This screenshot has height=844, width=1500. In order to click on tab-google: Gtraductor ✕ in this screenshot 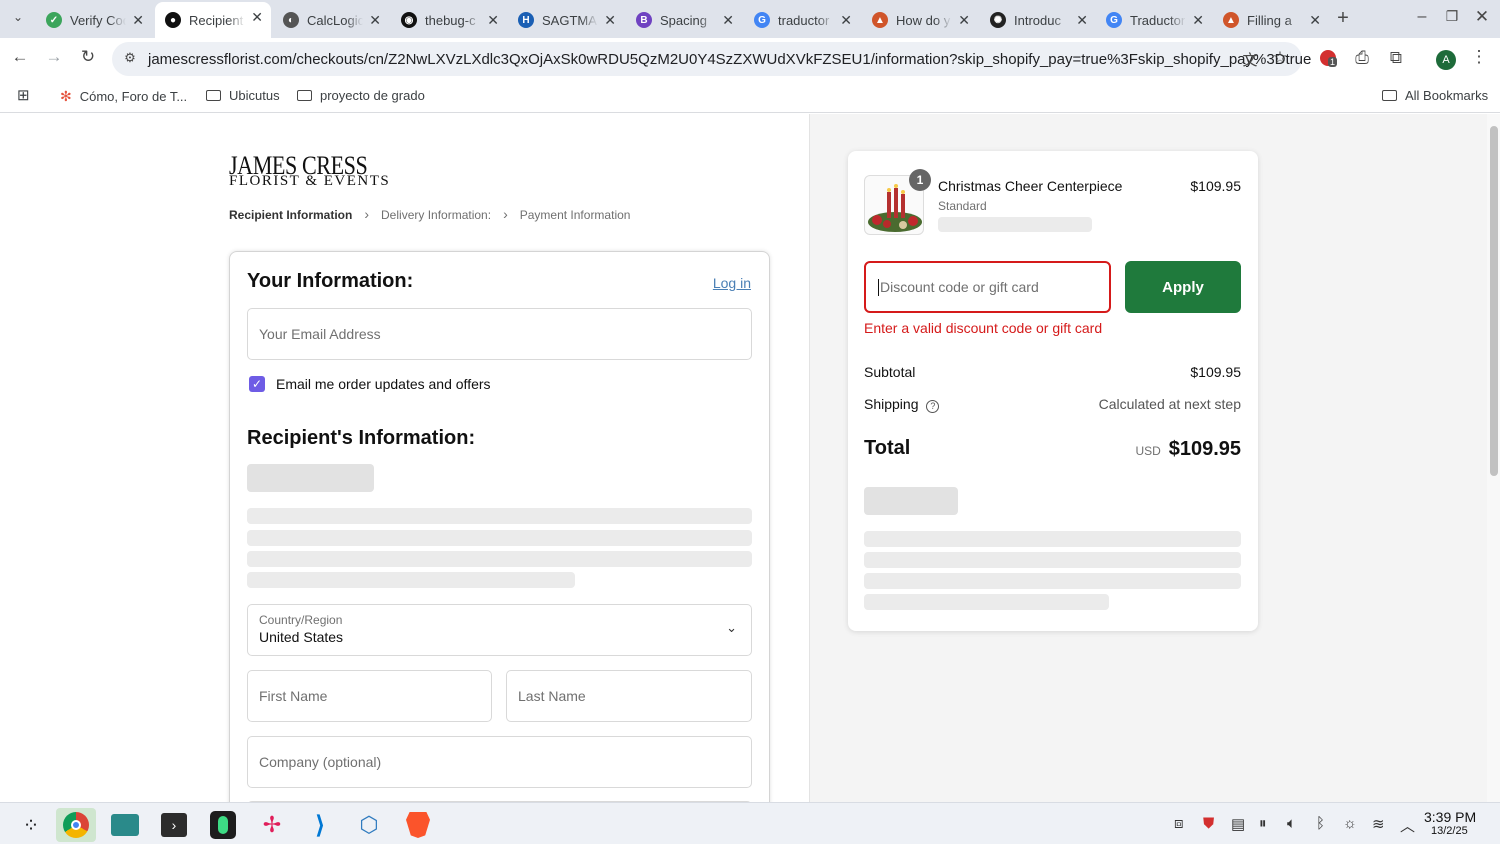, I will do `click(802, 20)`.